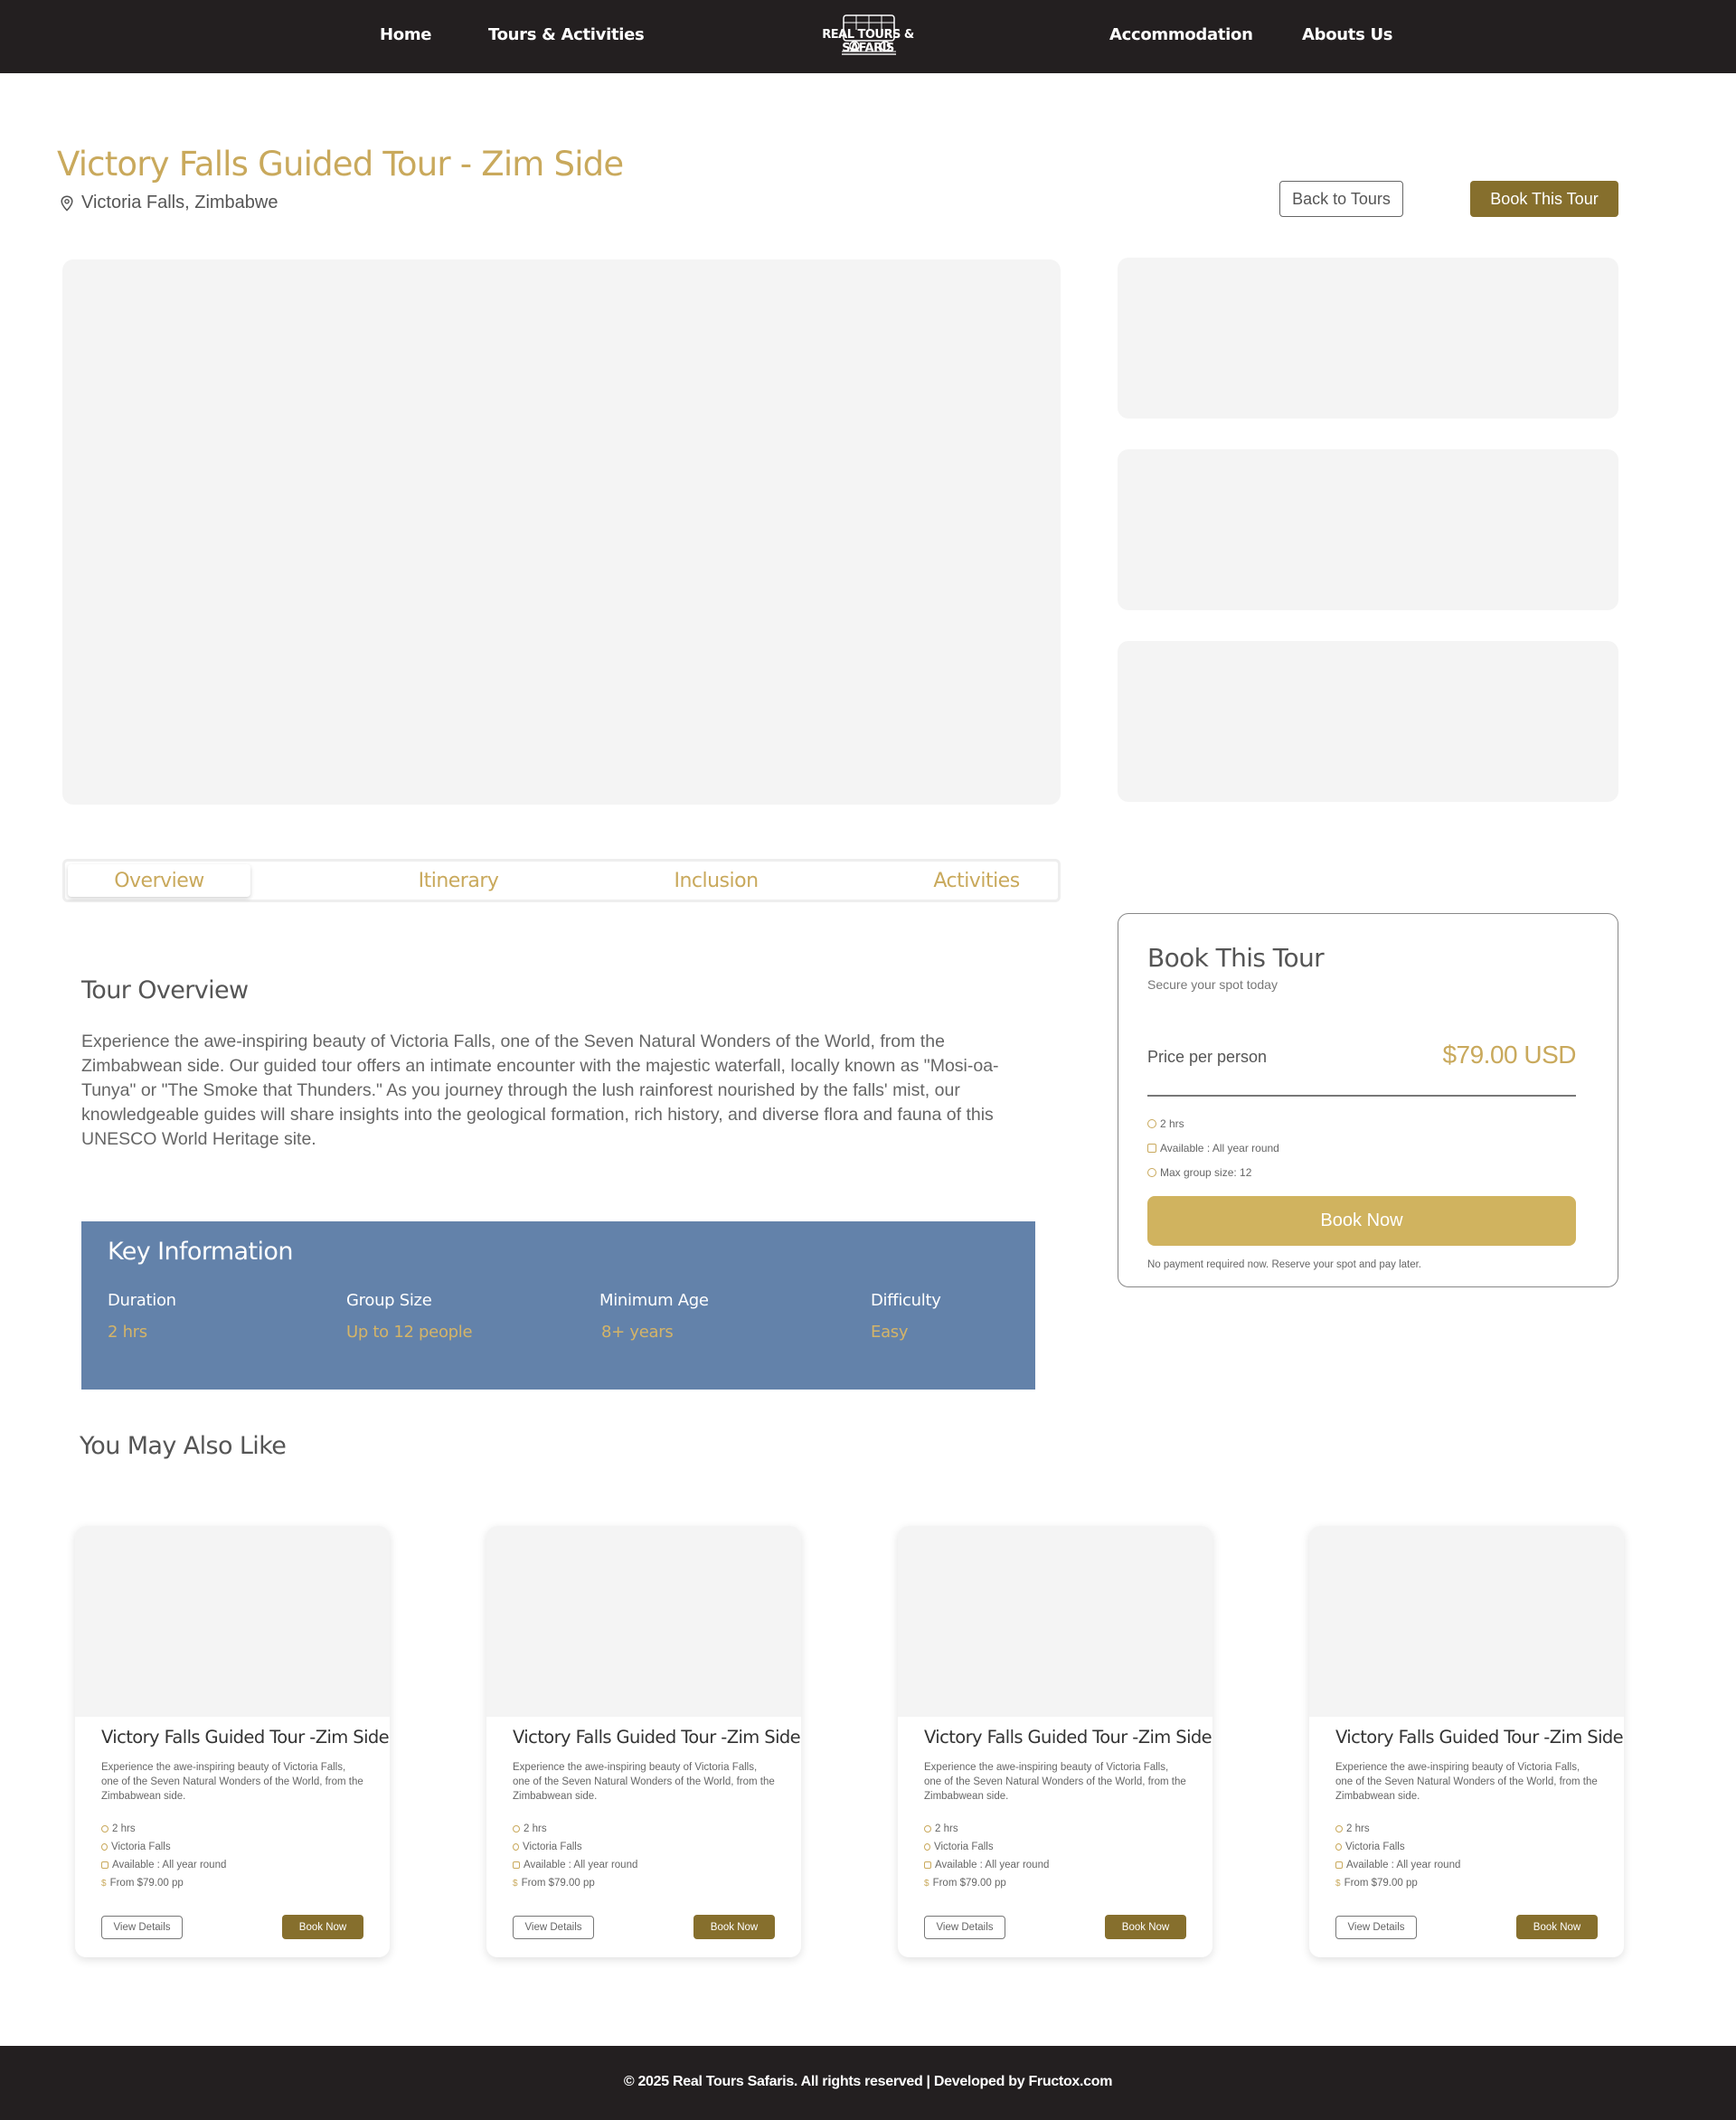 This screenshot has height=2120, width=1736. I want to click on tab-overview: Overview, so click(159, 880).